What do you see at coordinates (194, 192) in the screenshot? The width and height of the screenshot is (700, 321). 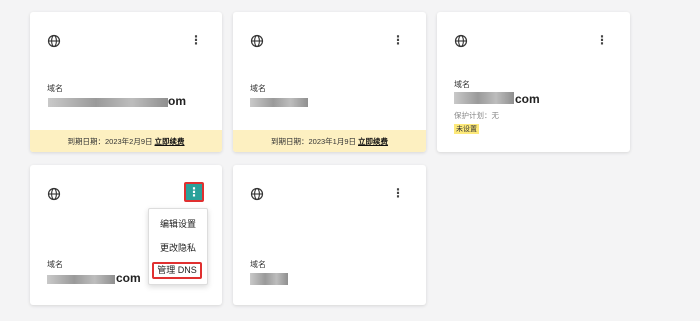 I see `more-options-button-active: ⋮` at bounding box center [194, 192].